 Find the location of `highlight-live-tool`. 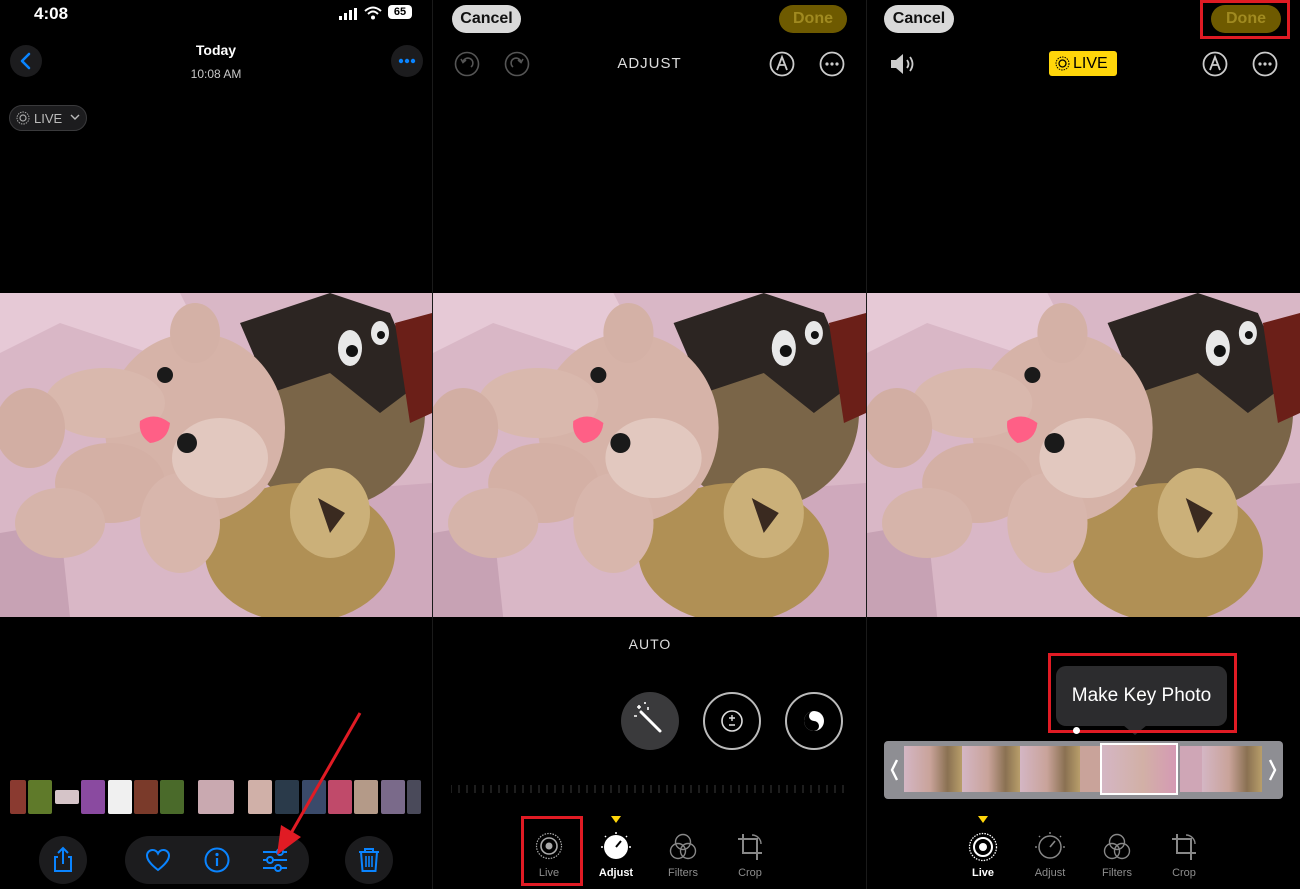

highlight-live-tool is located at coordinates (552, 851).